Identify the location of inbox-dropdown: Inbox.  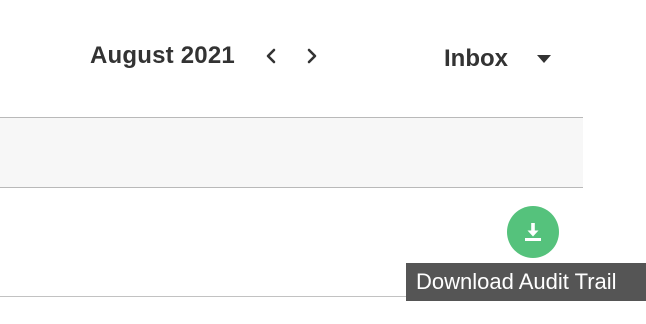
(503, 59).